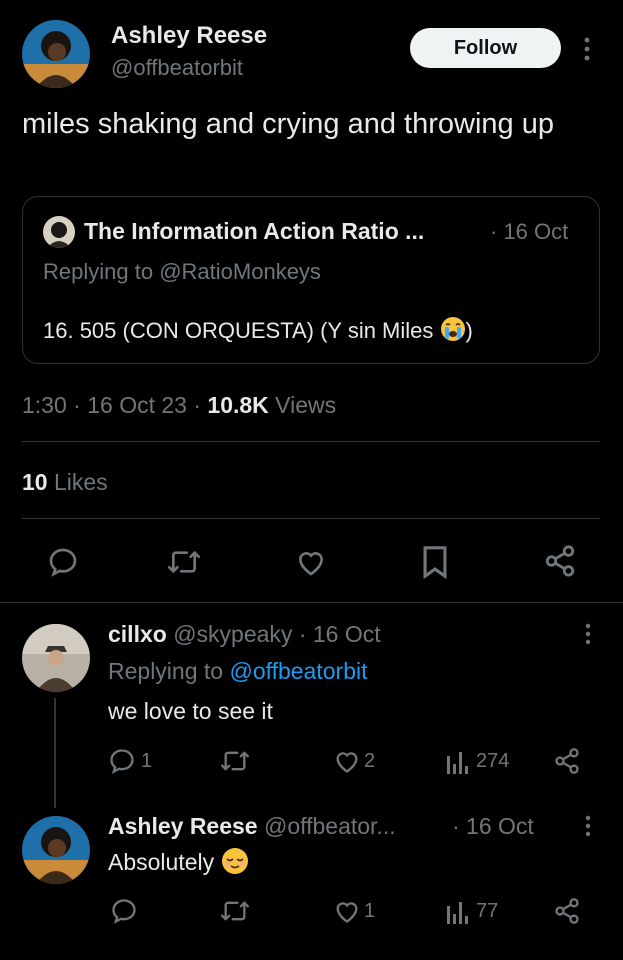 Image resolution: width=623 pixels, height=960 pixels. Describe the element at coordinates (435, 562) in the screenshot. I see `bookmark-icon` at that location.